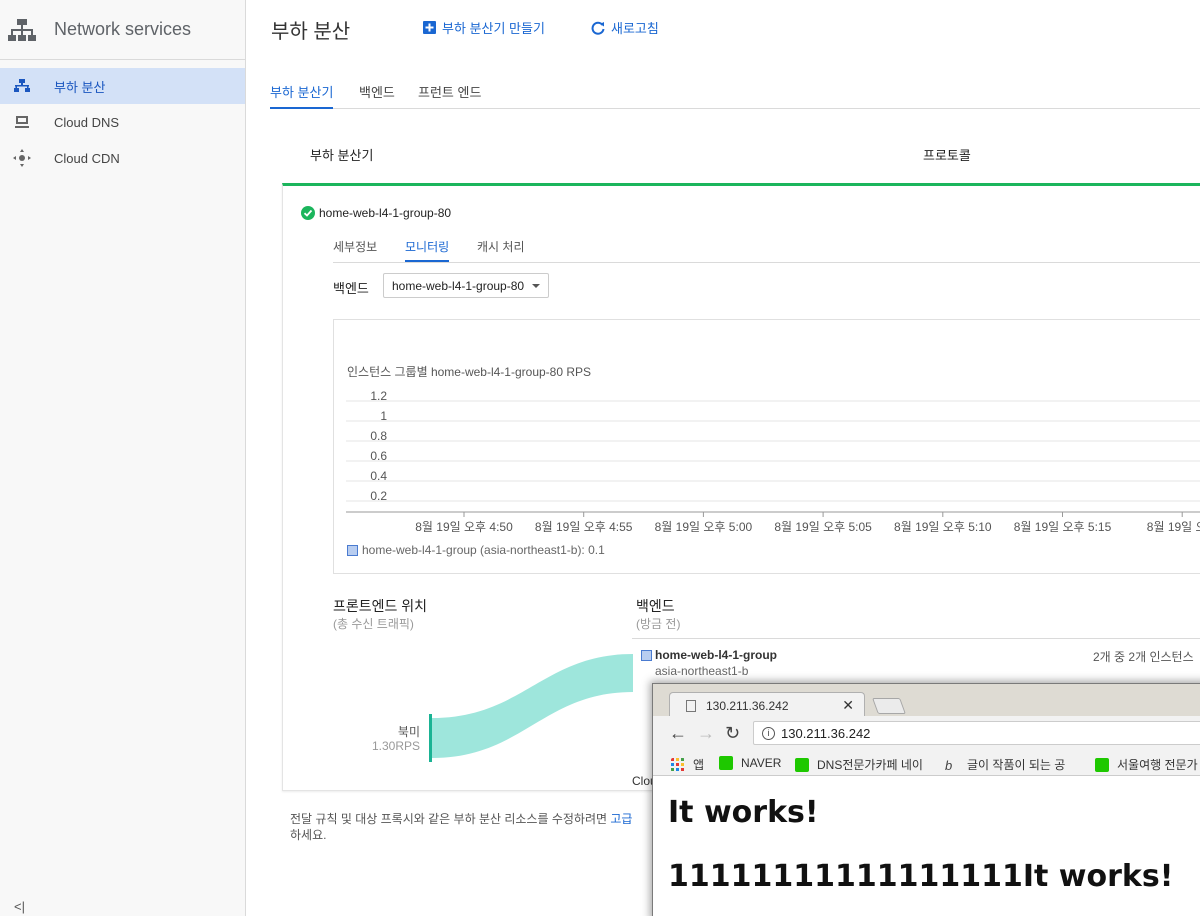  I want to click on create-load-balancer-button: 부하 분산기 만들기, so click(484, 27).